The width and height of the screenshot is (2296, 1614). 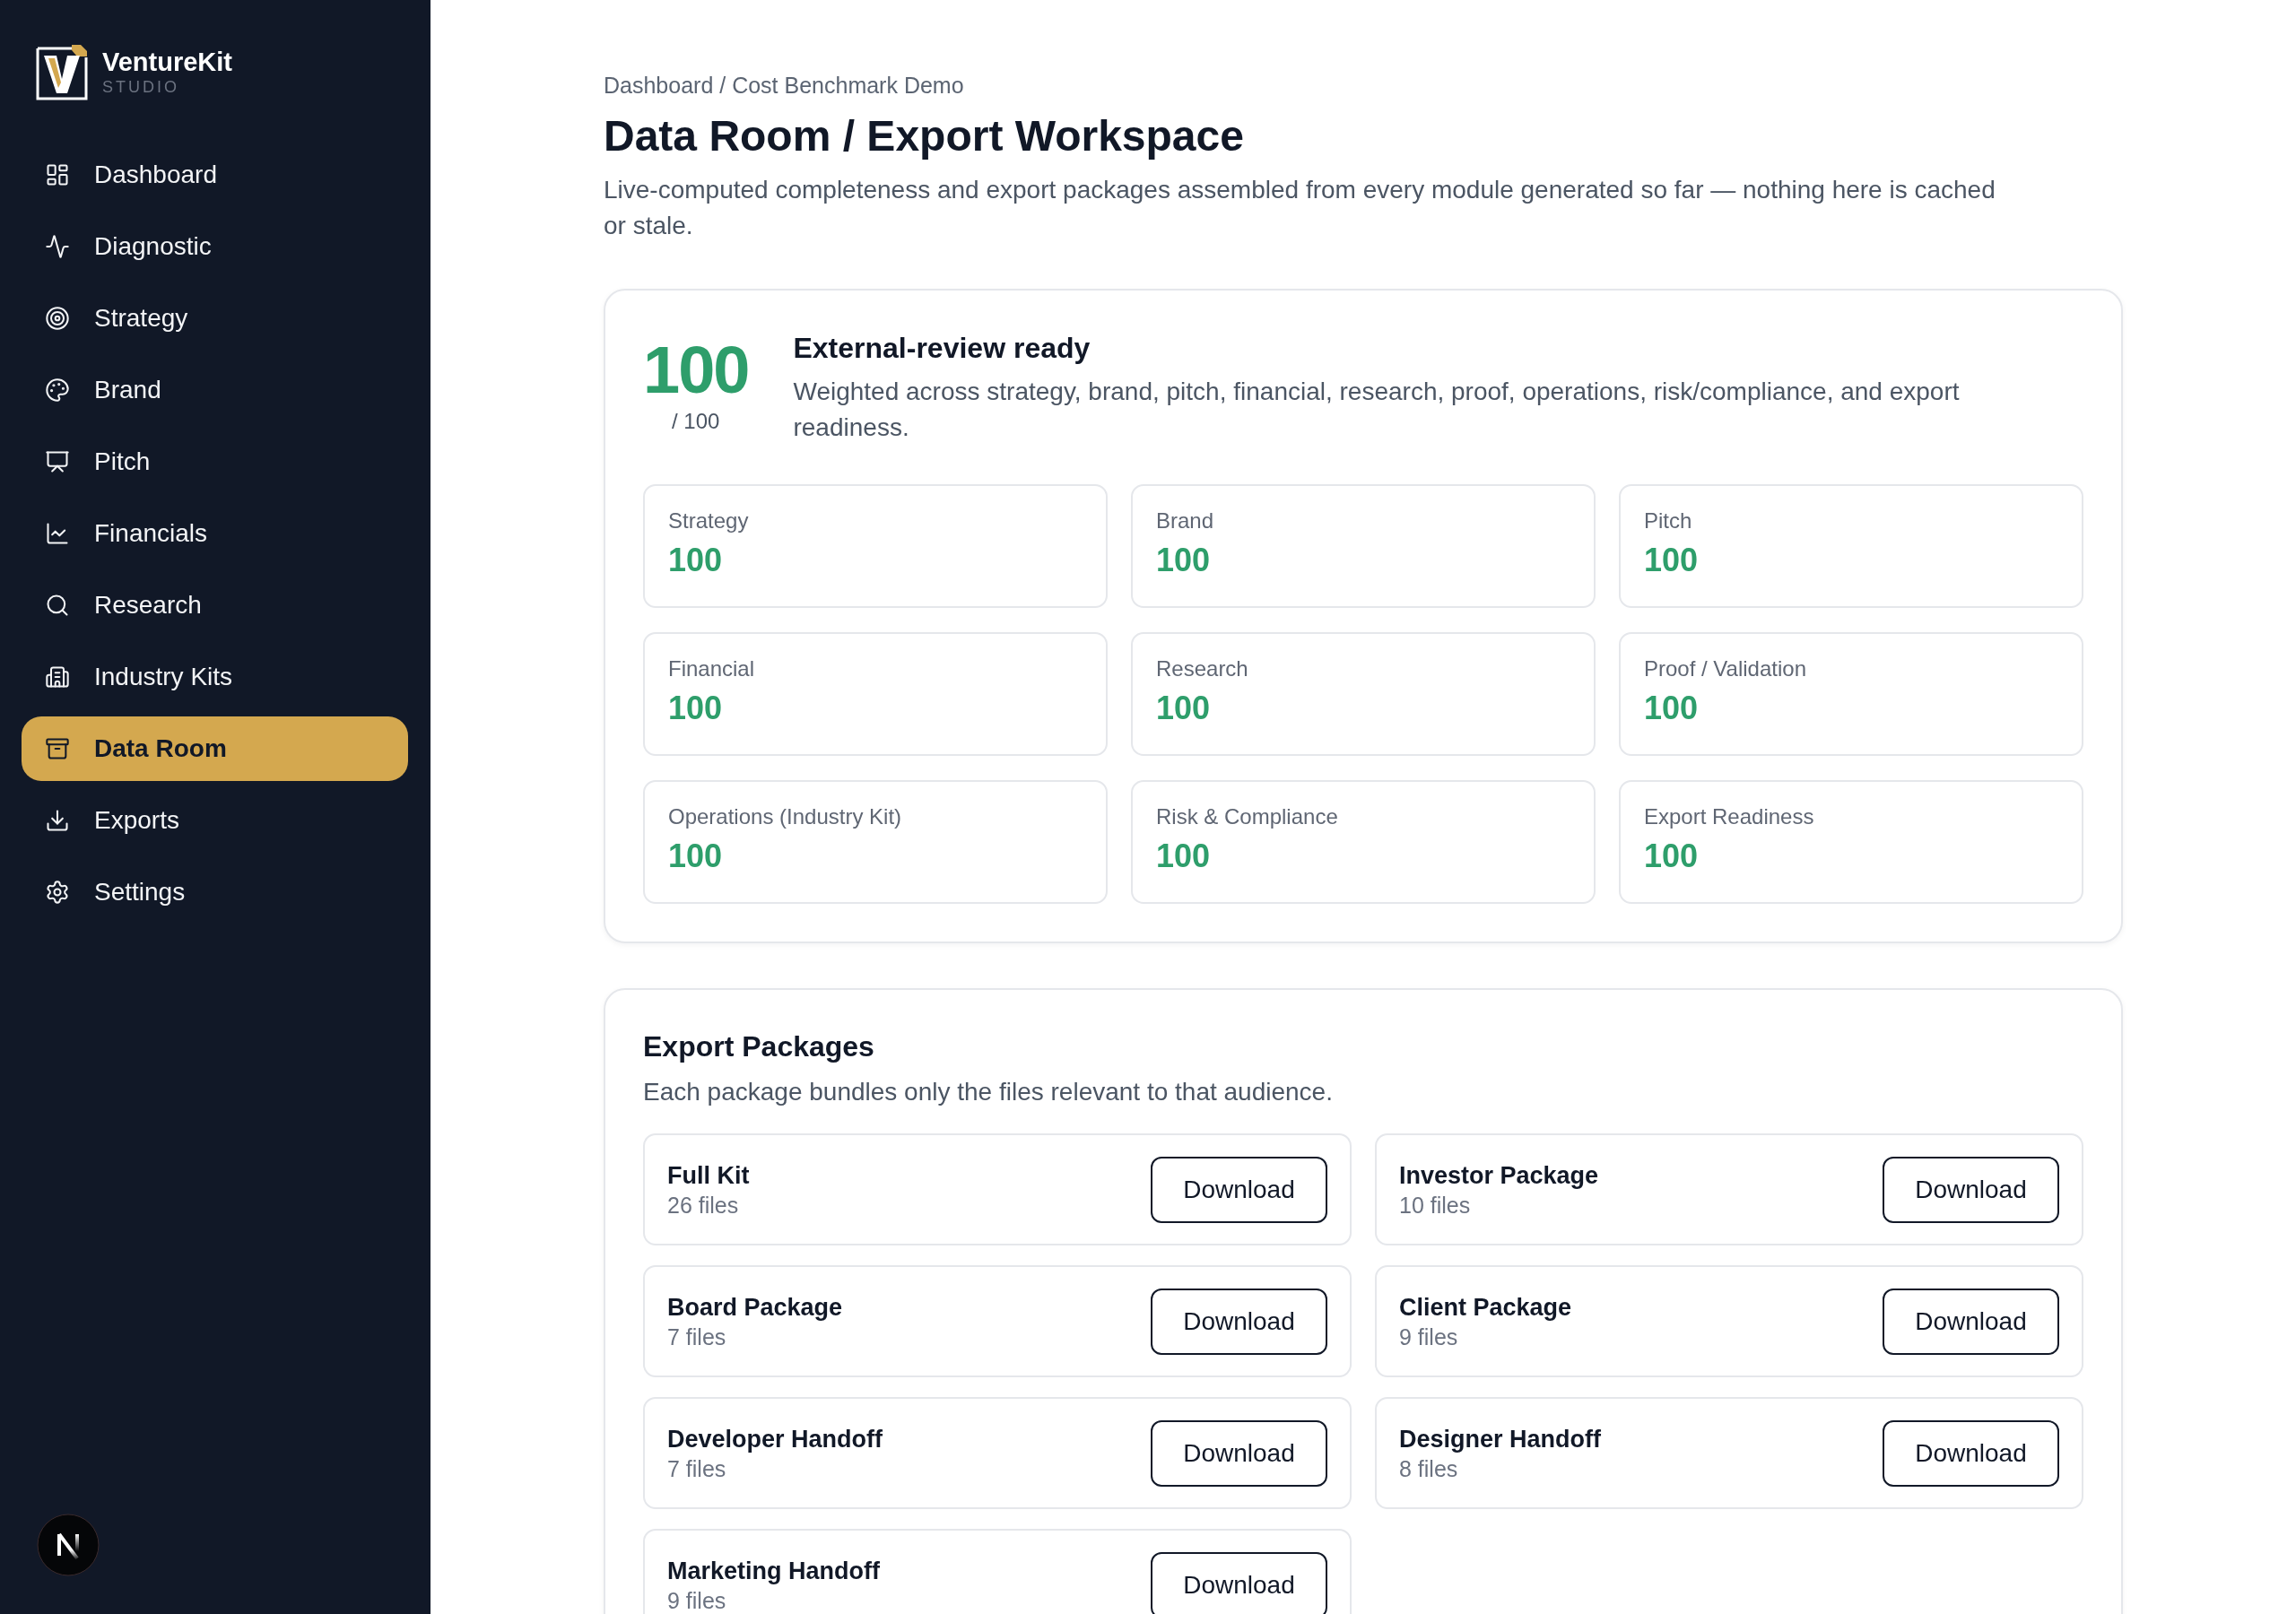 I want to click on settings-icon, so click(x=57, y=892).